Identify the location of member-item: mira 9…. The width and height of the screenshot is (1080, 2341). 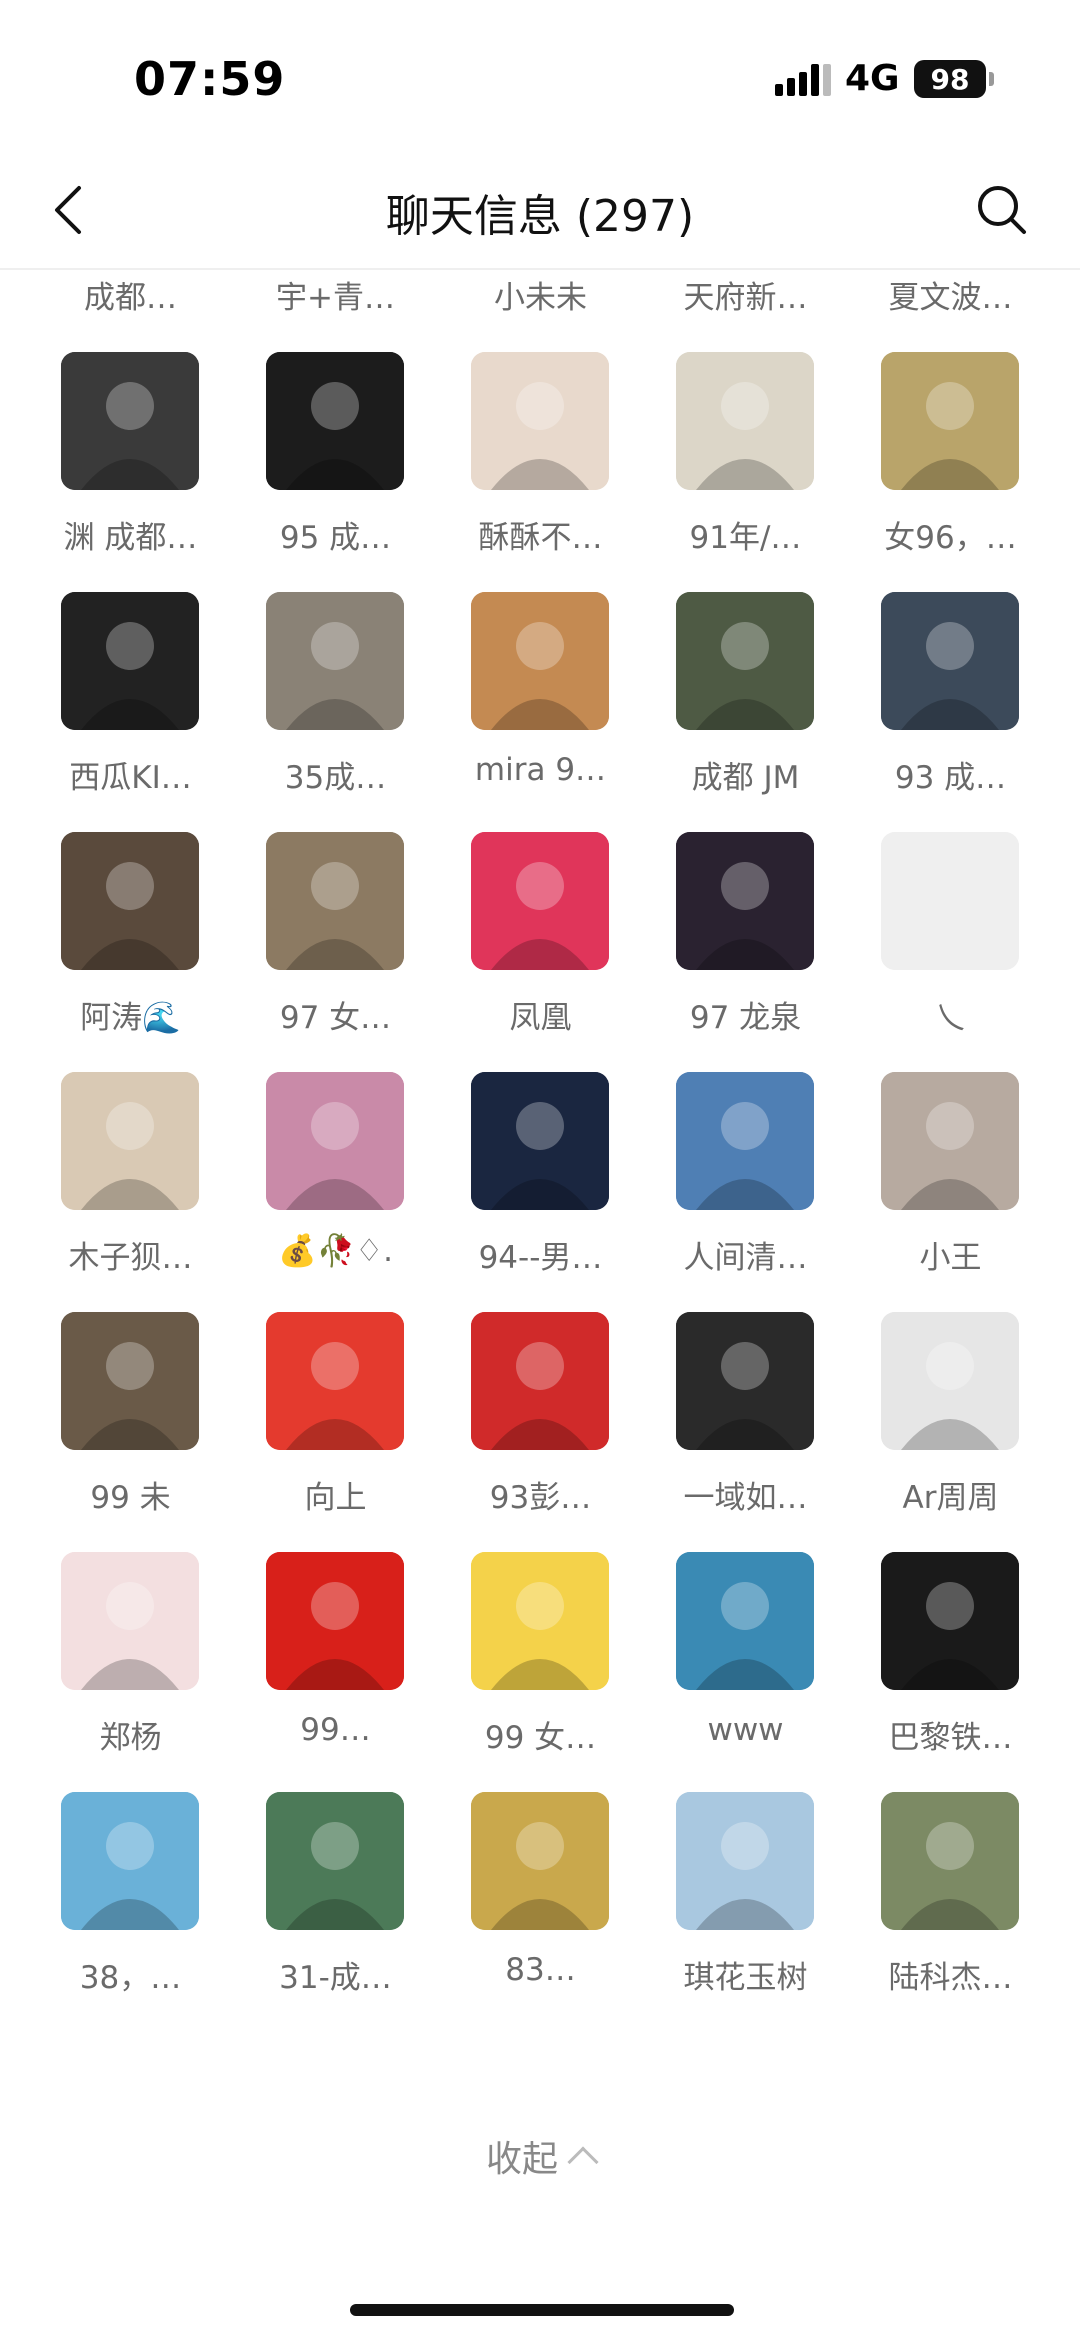
(540, 712).